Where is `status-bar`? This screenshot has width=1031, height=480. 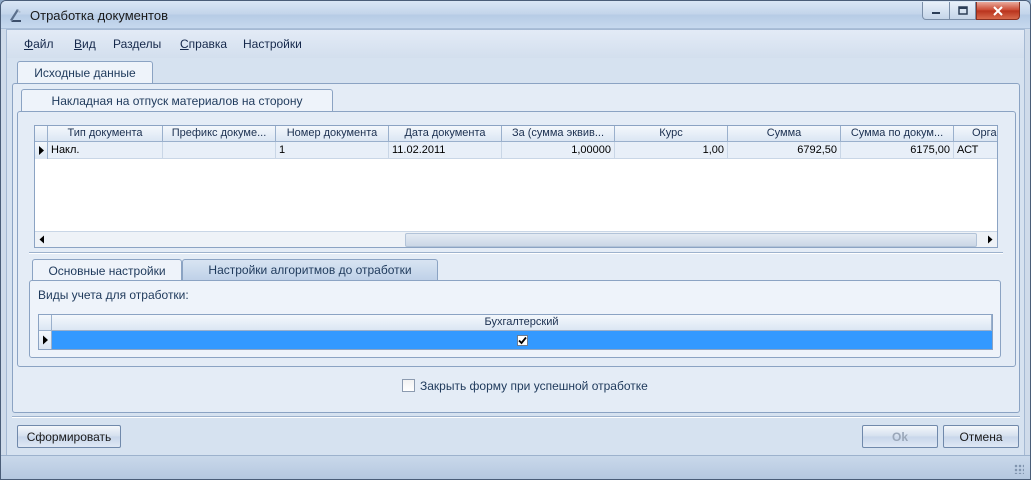 status-bar is located at coordinates (515, 467).